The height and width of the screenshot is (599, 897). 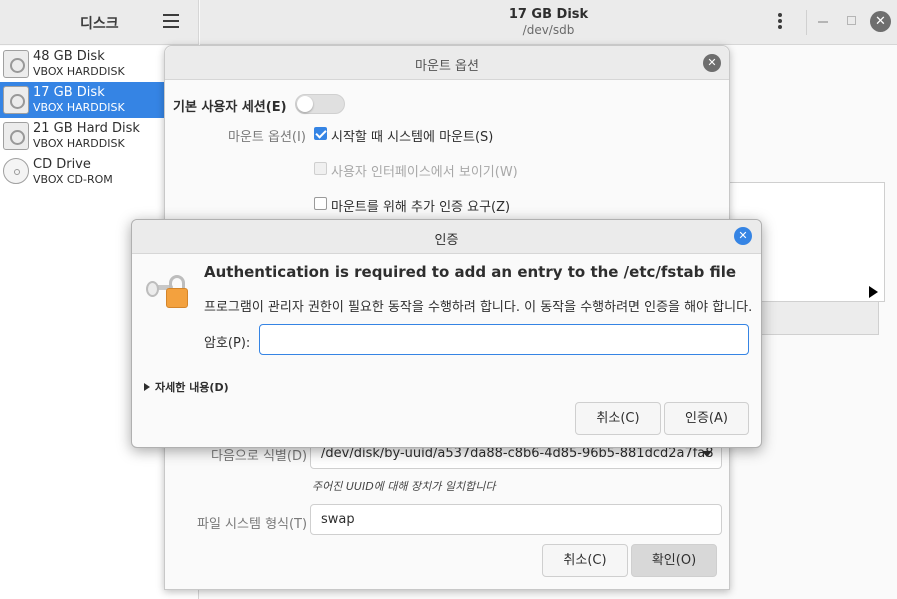 I want to click on password-label: 암호(P):, so click(x=227, y=343).